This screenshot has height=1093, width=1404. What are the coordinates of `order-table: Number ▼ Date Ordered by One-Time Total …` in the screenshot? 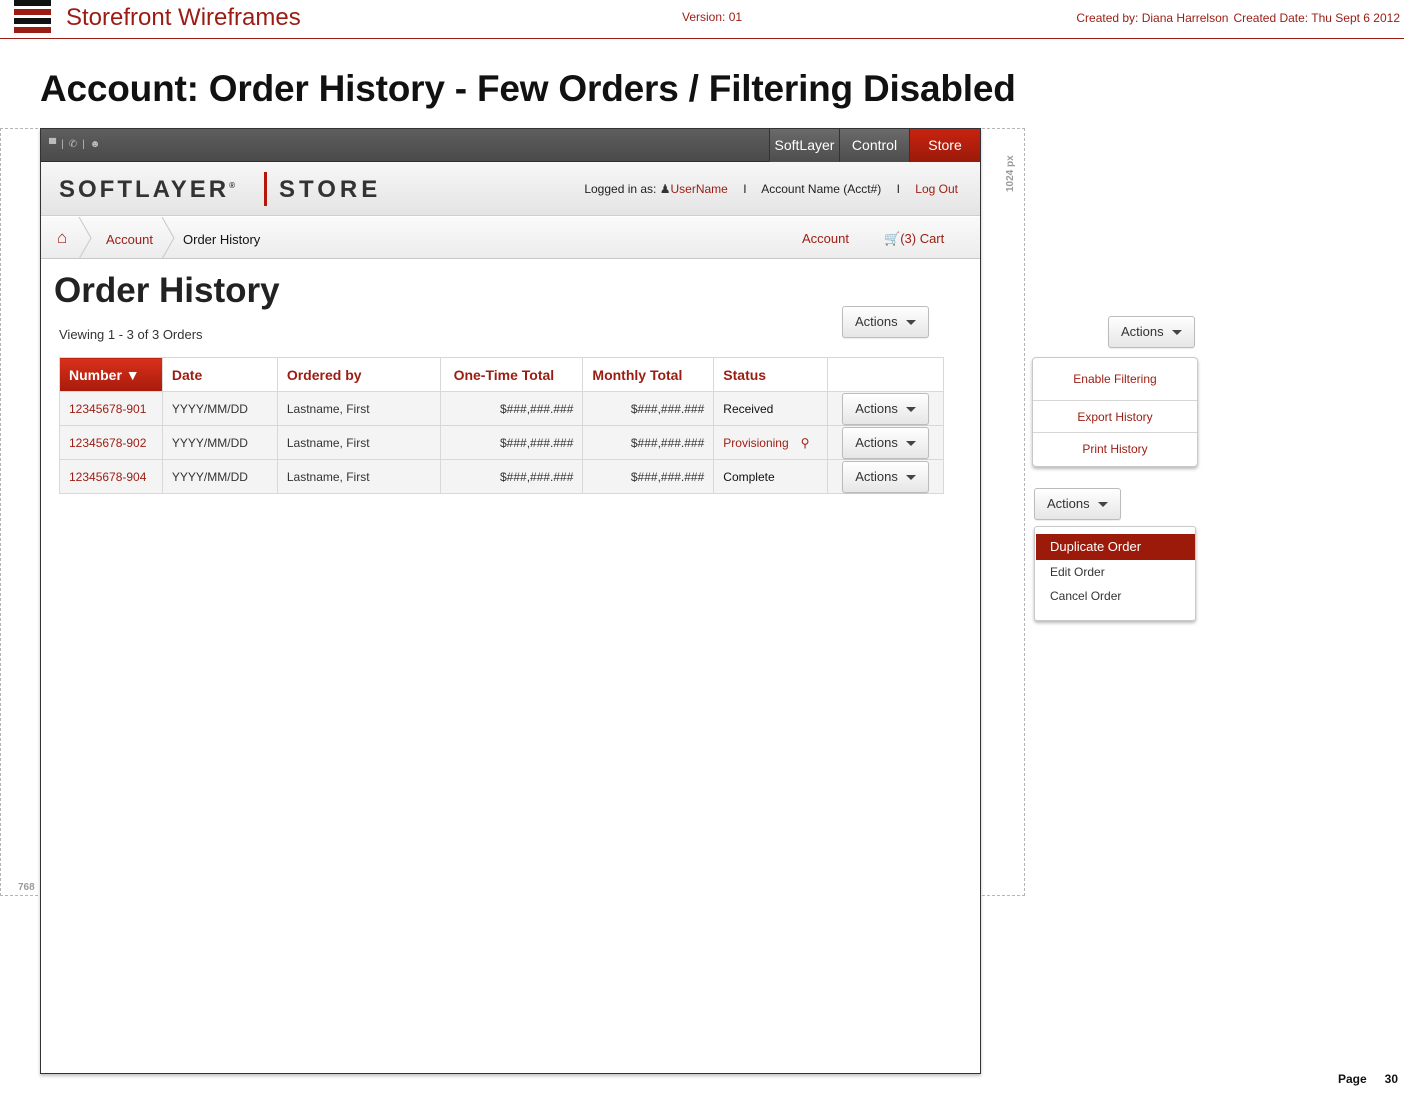 It's located at (501, 425).